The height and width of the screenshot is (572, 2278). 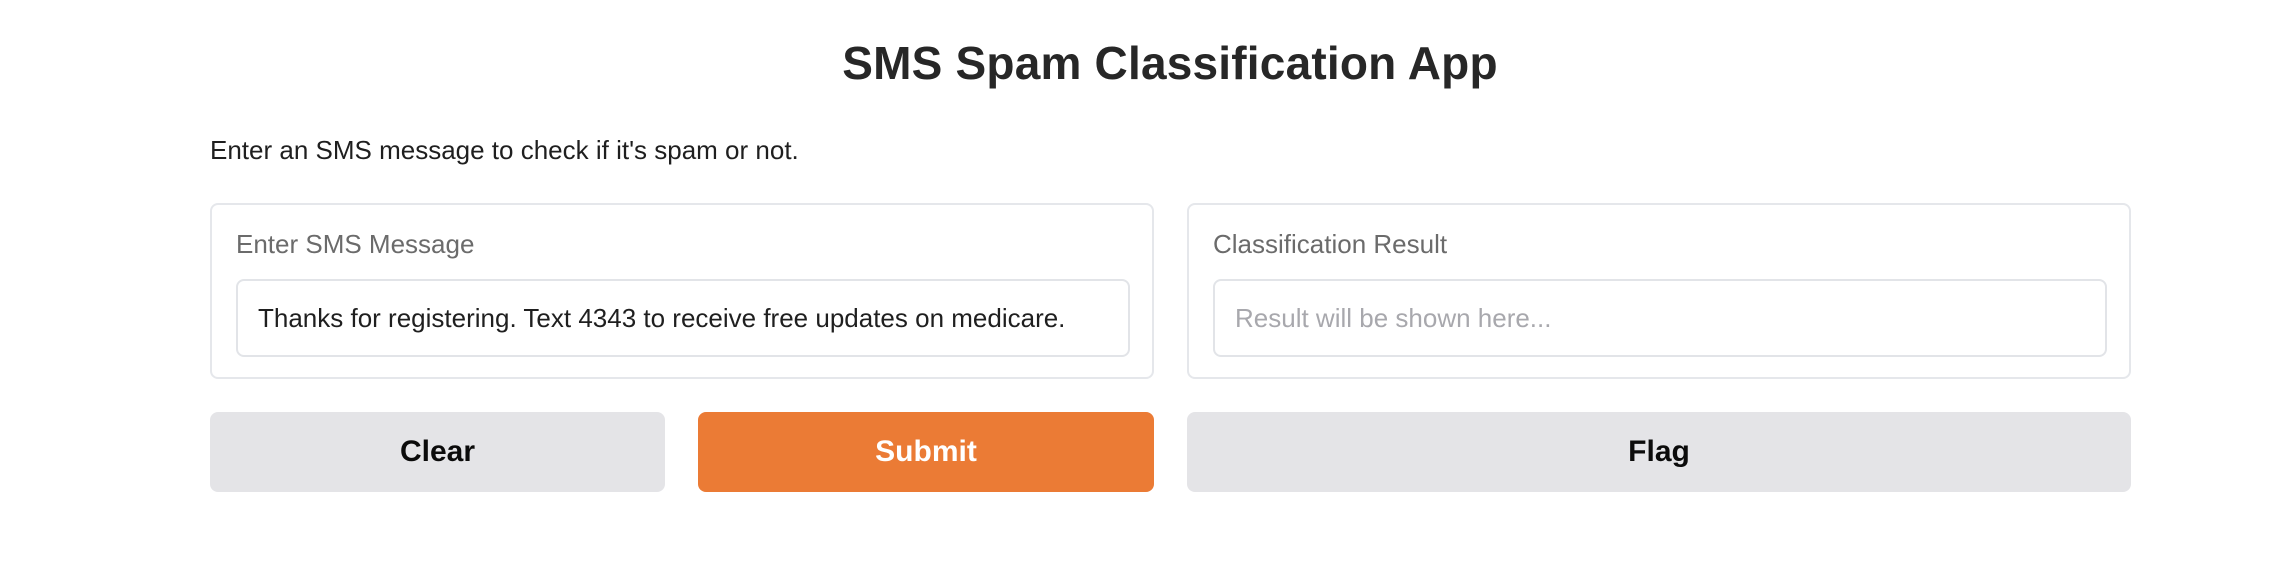 What do you see at coordinates (355, 244) in the screenshot?
I see `sms-input-label: Enter SMS Message` at bounding box center [355, 244].